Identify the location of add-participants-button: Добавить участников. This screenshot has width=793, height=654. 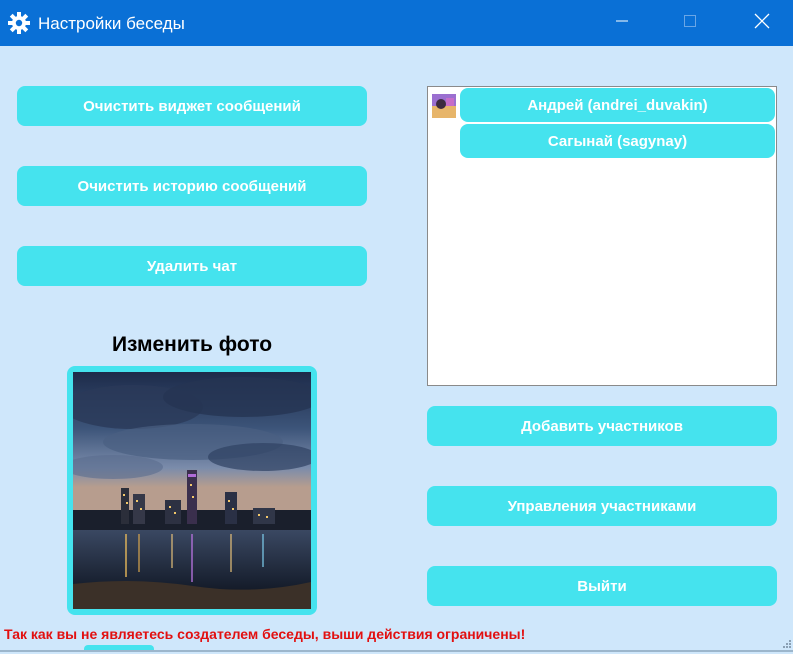
(602, 426).